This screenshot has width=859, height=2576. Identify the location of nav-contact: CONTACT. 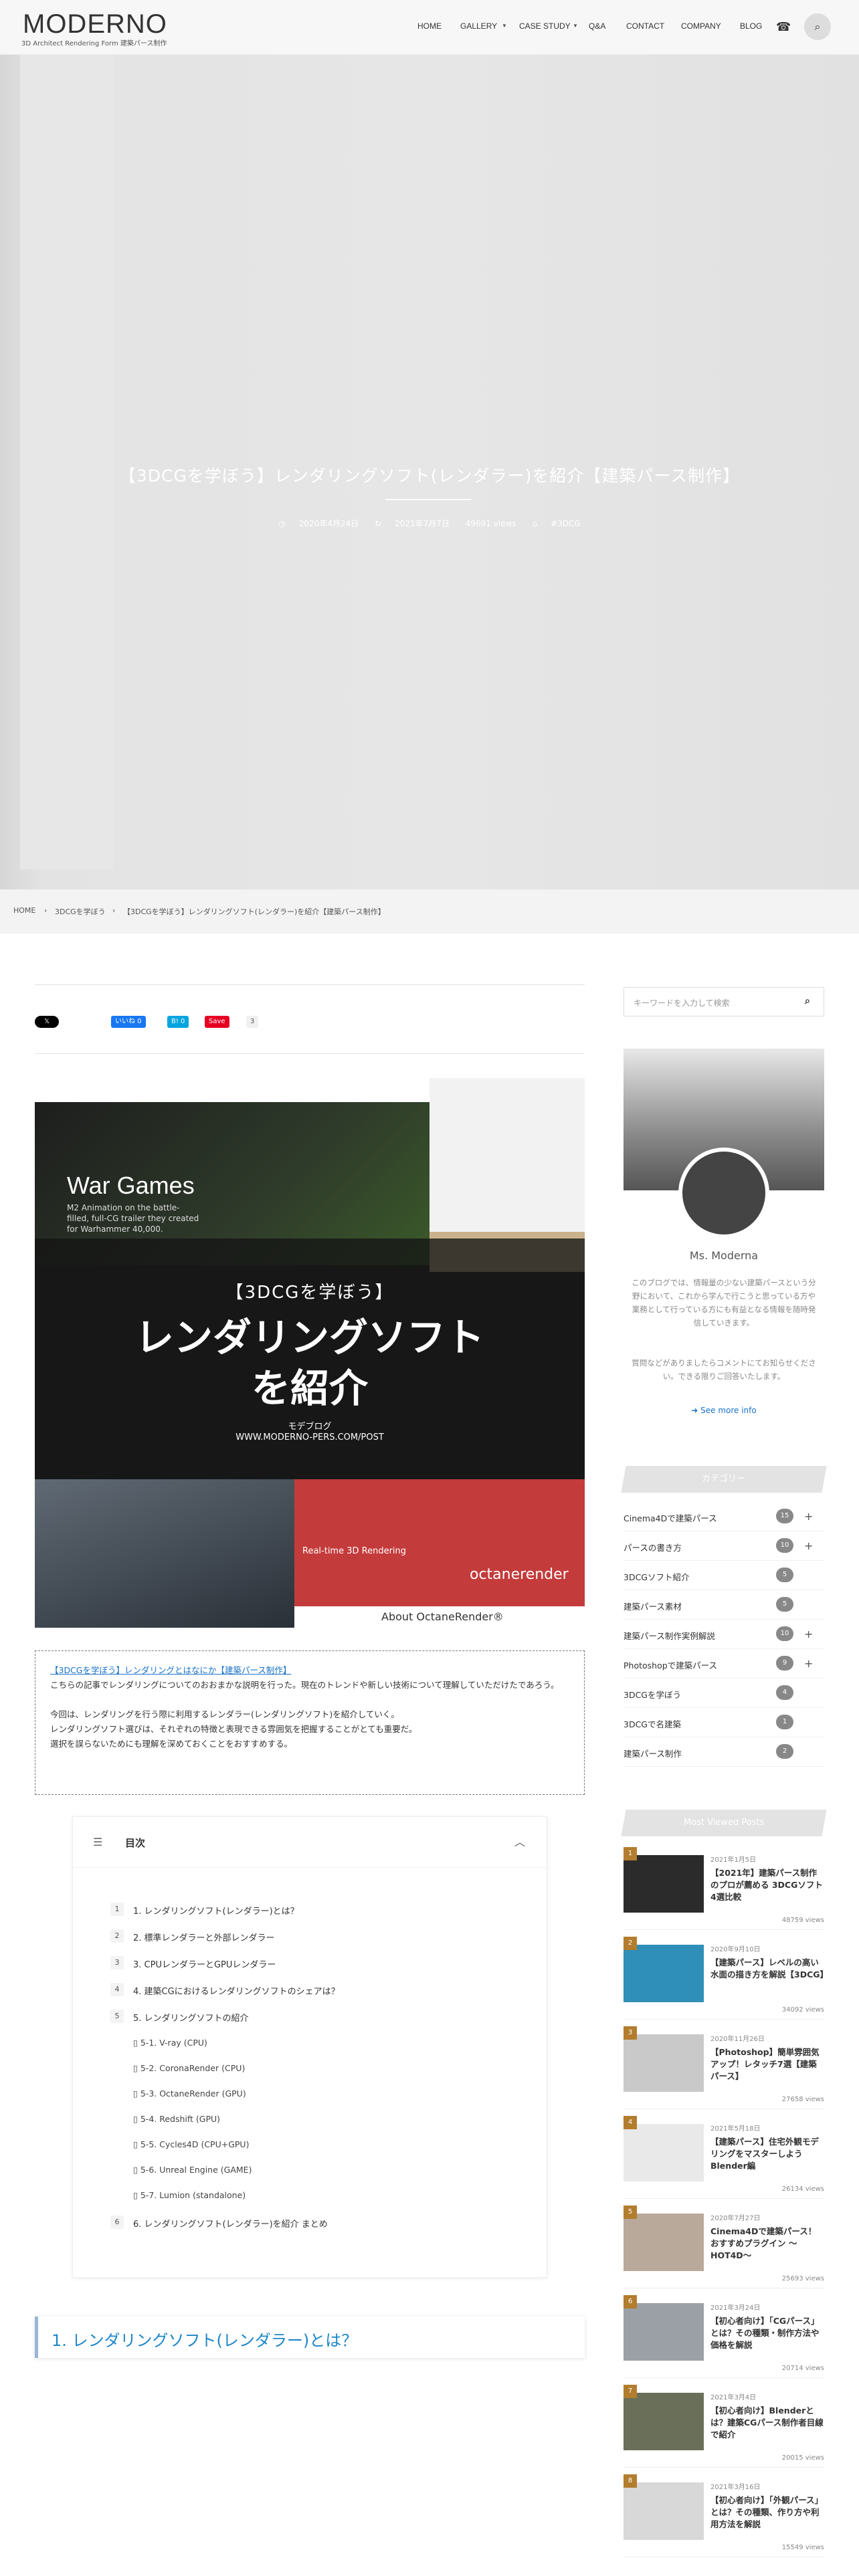
(645, 26).